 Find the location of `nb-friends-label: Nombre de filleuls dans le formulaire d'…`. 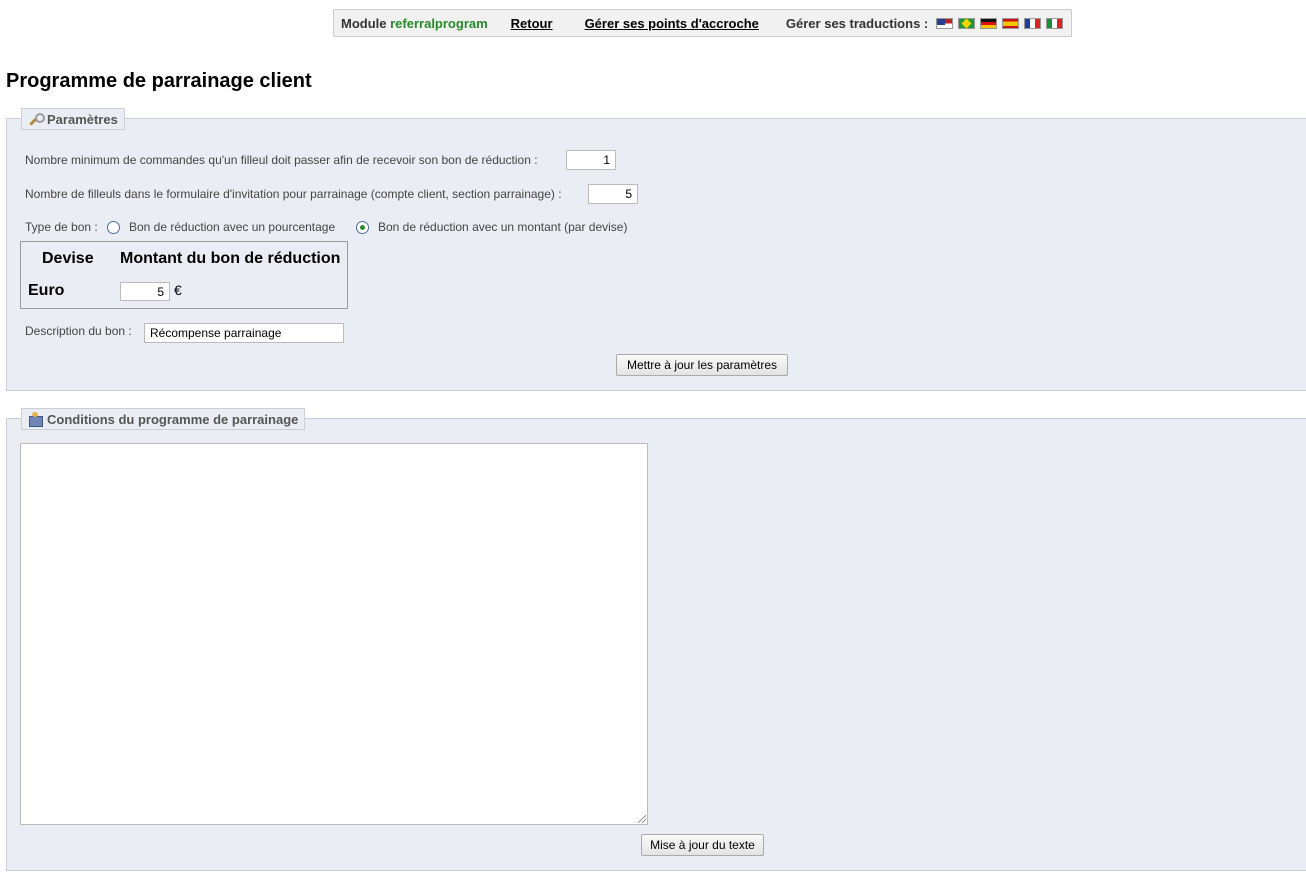

nb-friends-label: Nombre de filleuls dans le formulaire d'… is located at coordinates (293, 194).